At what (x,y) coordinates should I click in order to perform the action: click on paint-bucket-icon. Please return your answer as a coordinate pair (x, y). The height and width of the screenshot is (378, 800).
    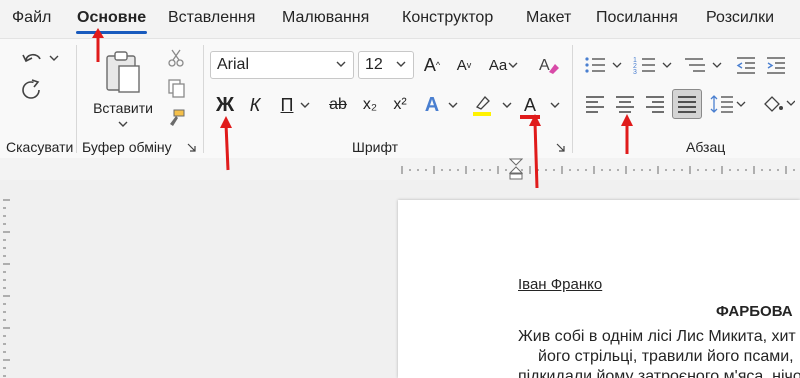
    Looking at the image, I should click on (779, 104).